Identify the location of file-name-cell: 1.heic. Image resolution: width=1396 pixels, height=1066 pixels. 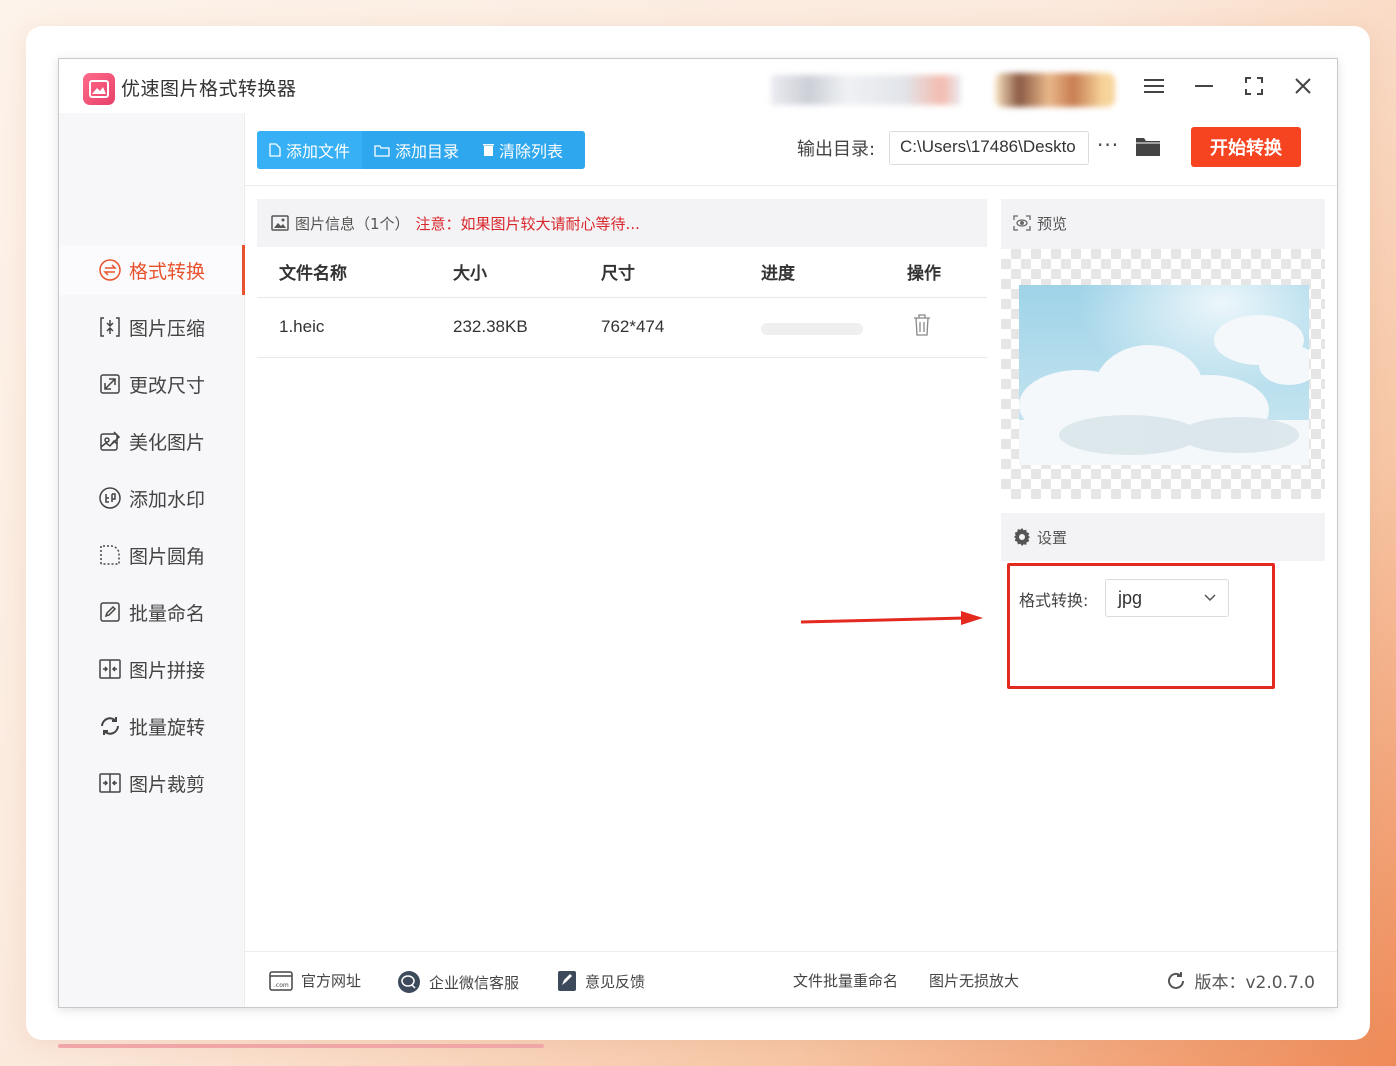
(302, 326).